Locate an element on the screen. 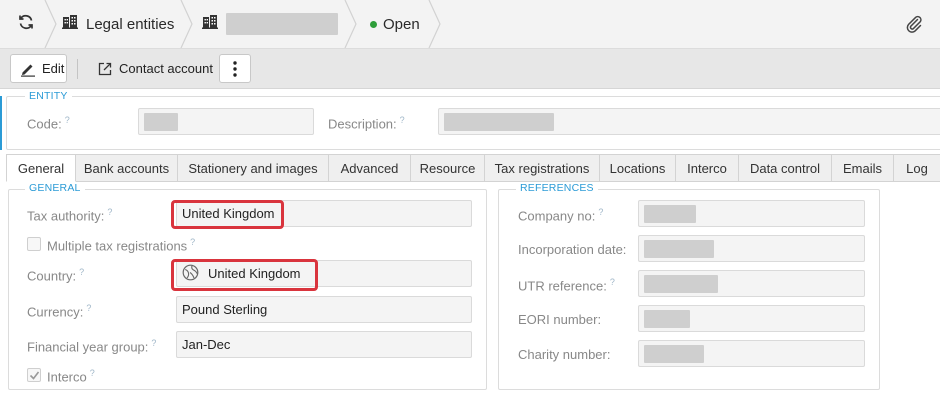 Image resolution: width=940 pixels, height=402 pixels. tax-authority-highlight is located at coordinates (227, 214).